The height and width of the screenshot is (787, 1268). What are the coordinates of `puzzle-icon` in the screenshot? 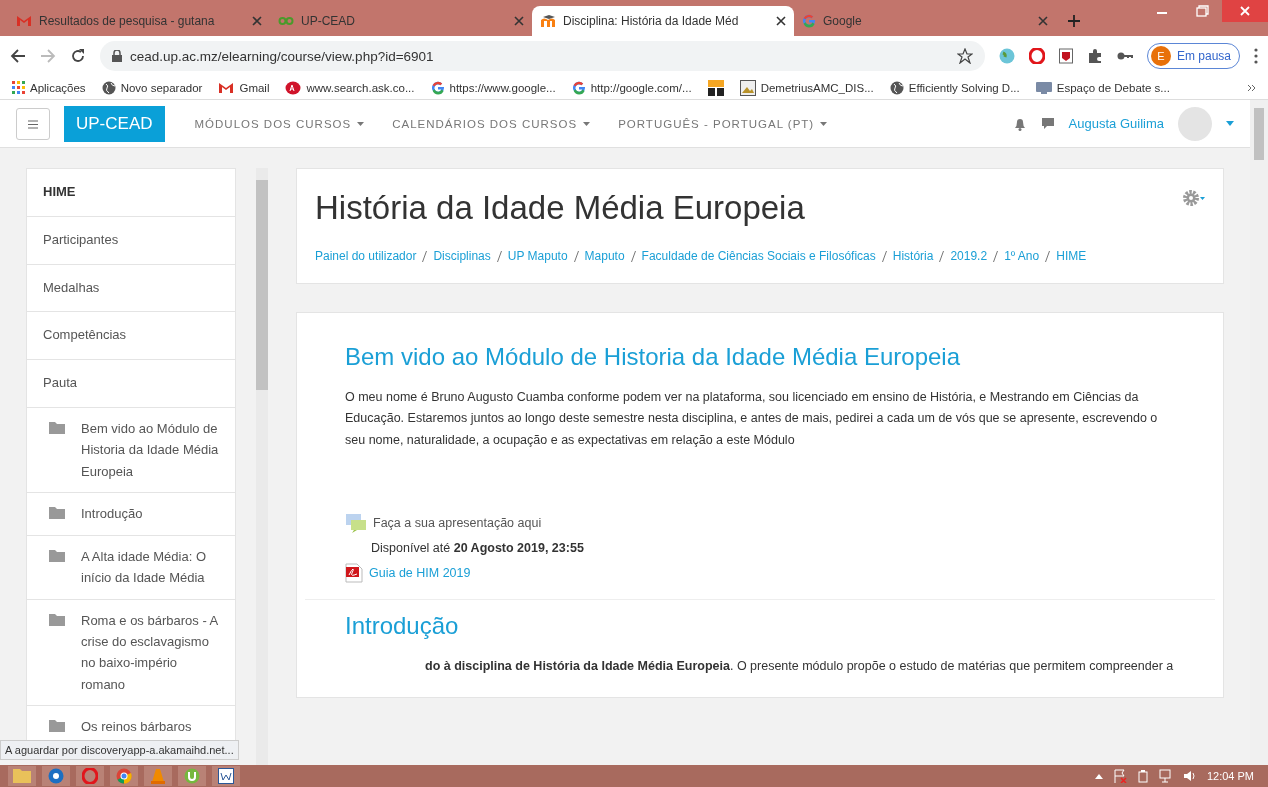 It's located at (1094, 56).